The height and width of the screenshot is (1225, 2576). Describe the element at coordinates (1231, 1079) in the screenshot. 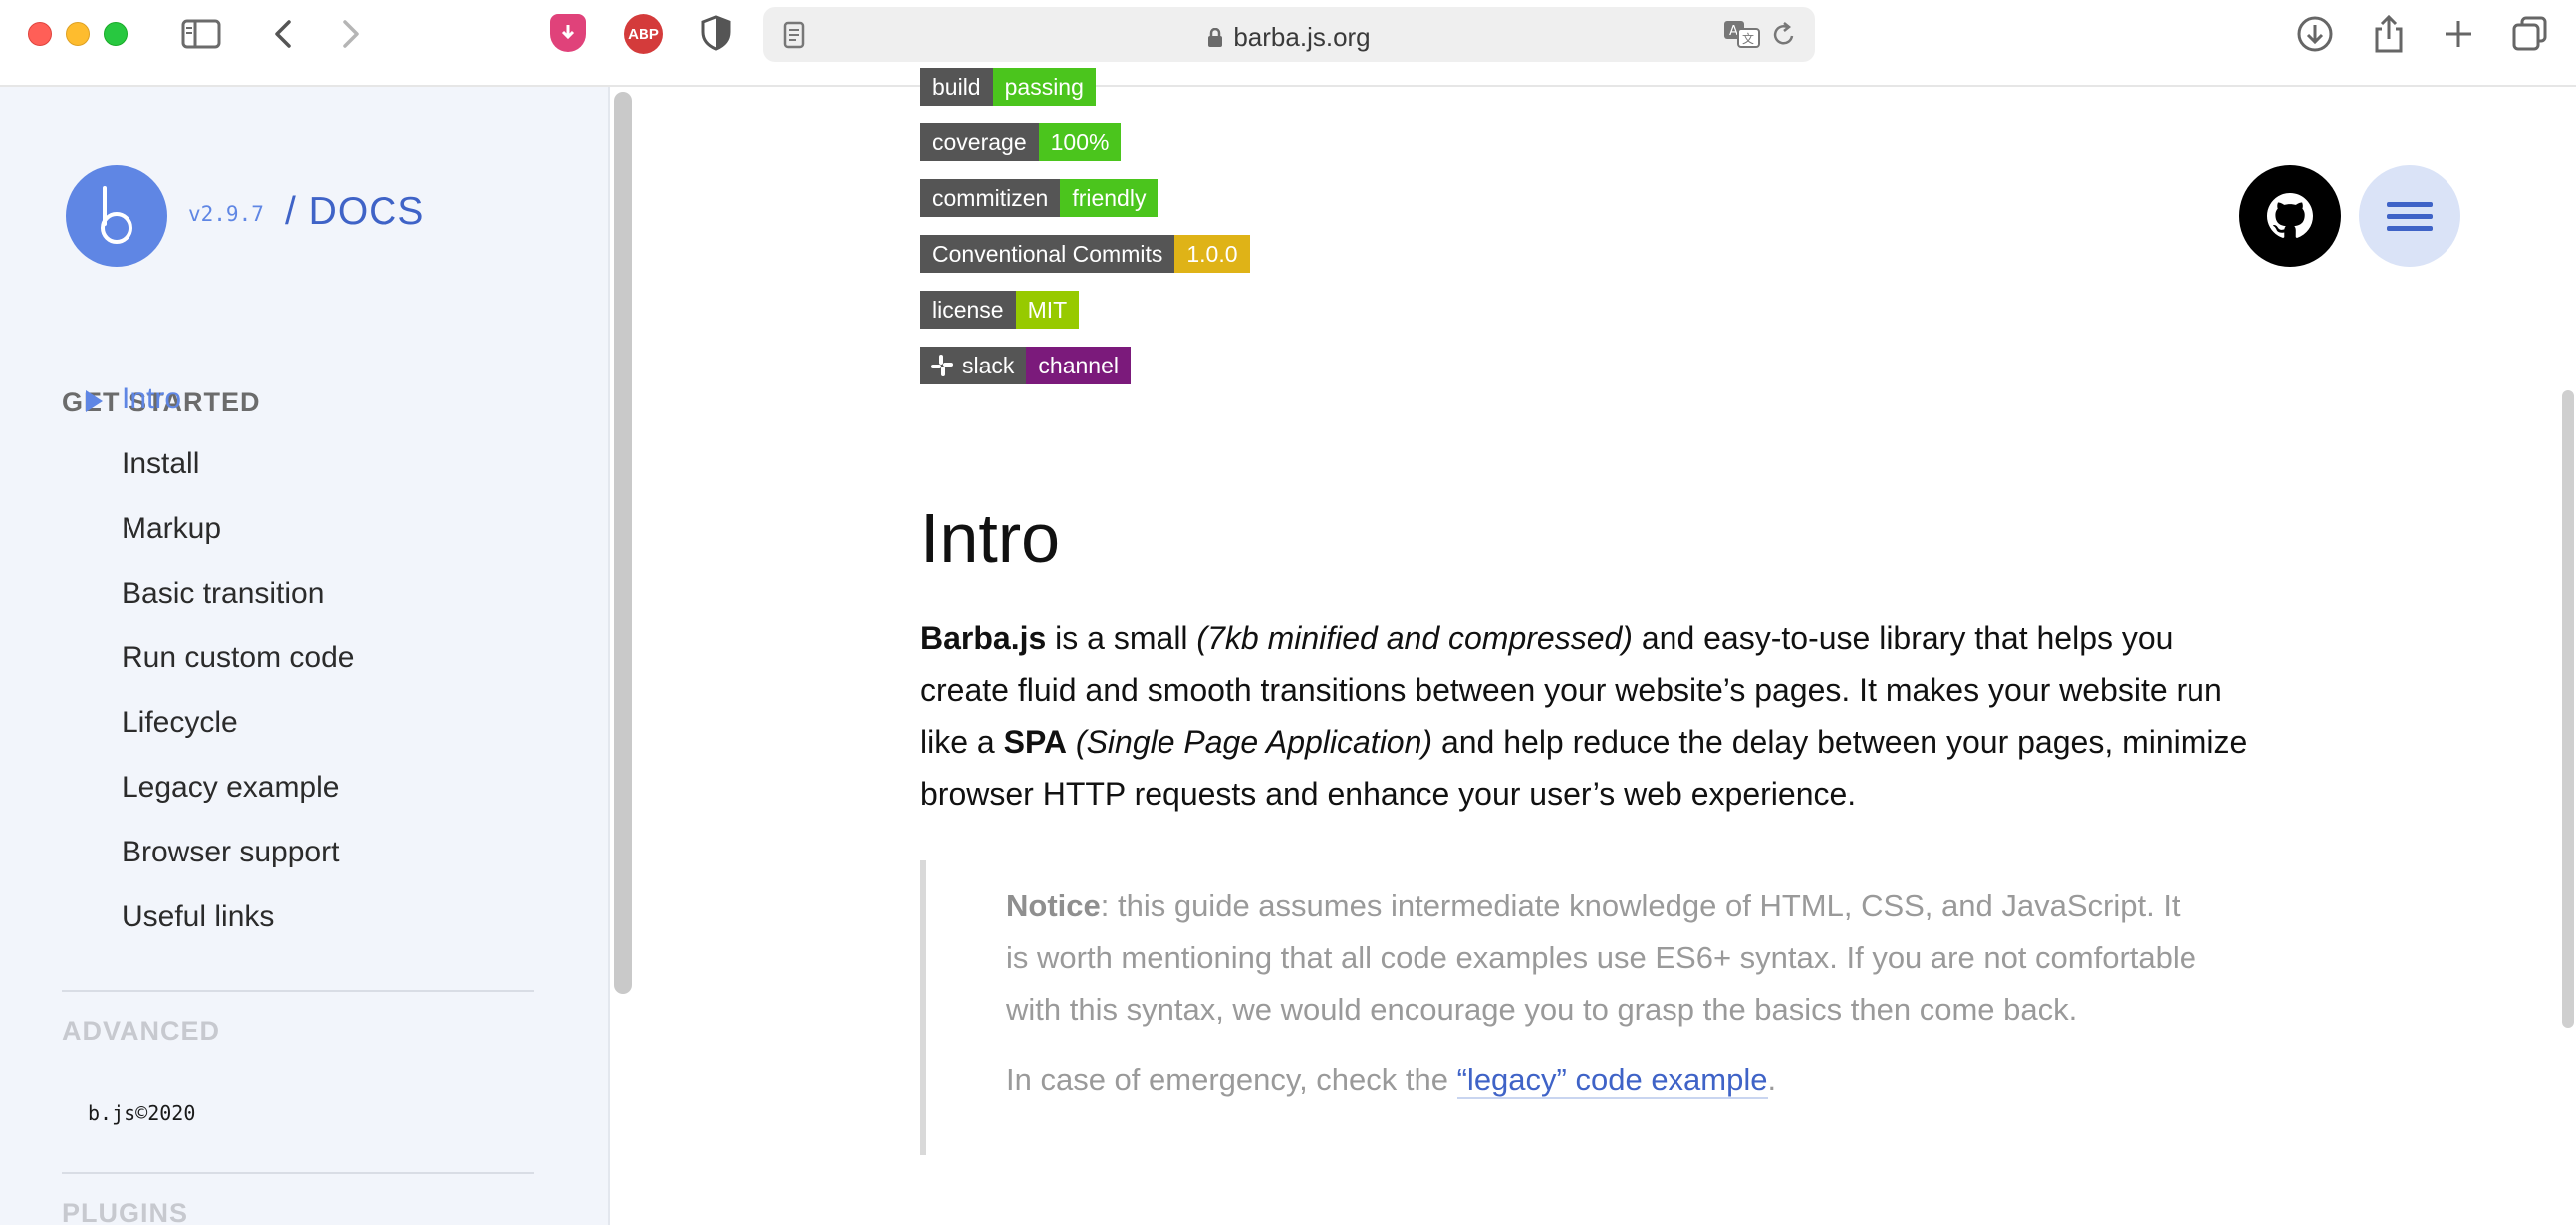

I see `emergency-text: In case of emergency, check the` at that location.